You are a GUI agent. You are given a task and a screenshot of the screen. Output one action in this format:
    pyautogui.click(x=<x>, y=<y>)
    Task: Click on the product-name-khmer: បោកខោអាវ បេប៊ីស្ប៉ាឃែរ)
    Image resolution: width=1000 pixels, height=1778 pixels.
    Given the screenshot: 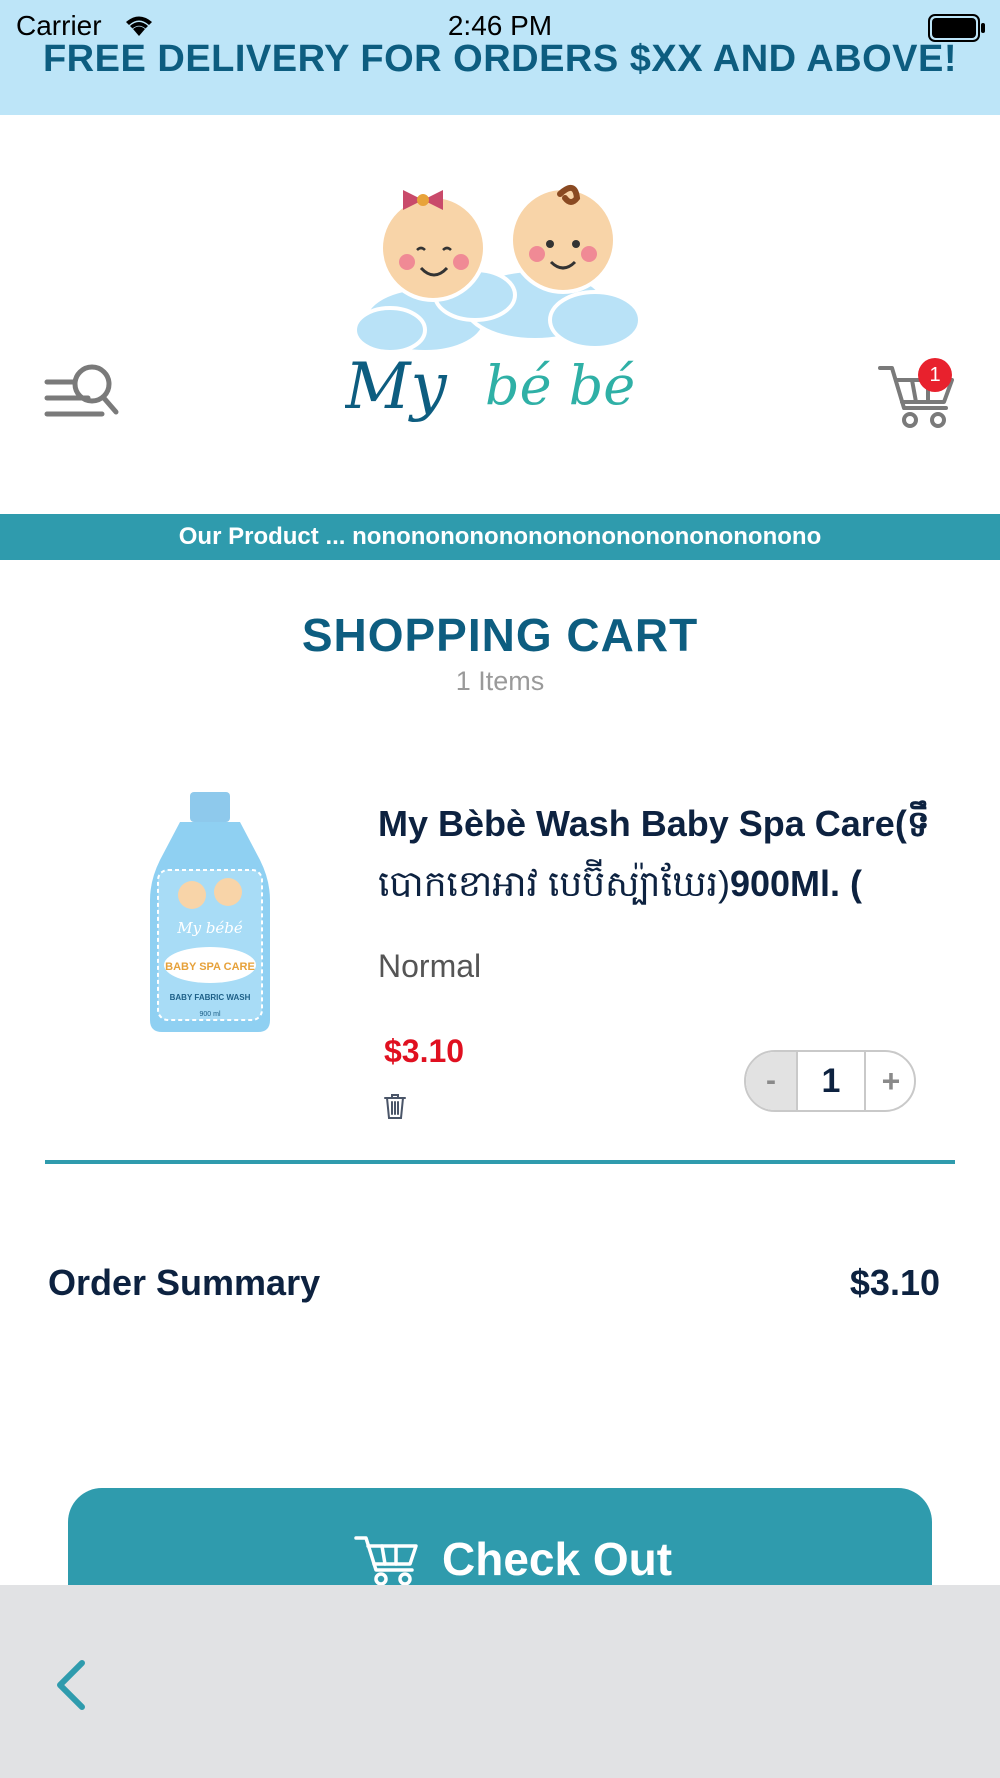 What is the action you would take?
    pyautogui.click(x=554, y=883)
    